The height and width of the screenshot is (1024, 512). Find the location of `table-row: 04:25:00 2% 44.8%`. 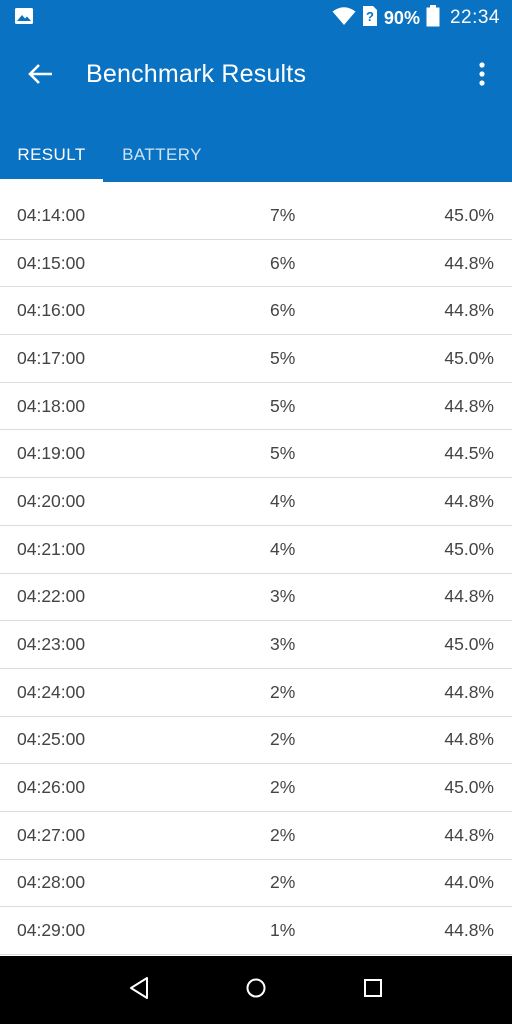

table-row: 04:25:00 2% 44.8% is located at coordinates (256, 741).